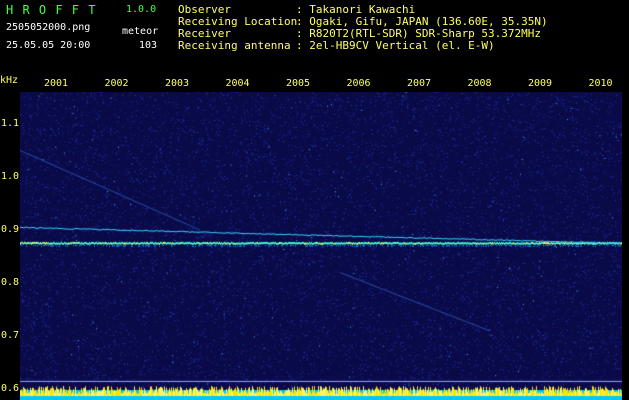  Describe the element at coordinates (10, 230) in the screenshot. I see `freq-label: 0.9` at that location.